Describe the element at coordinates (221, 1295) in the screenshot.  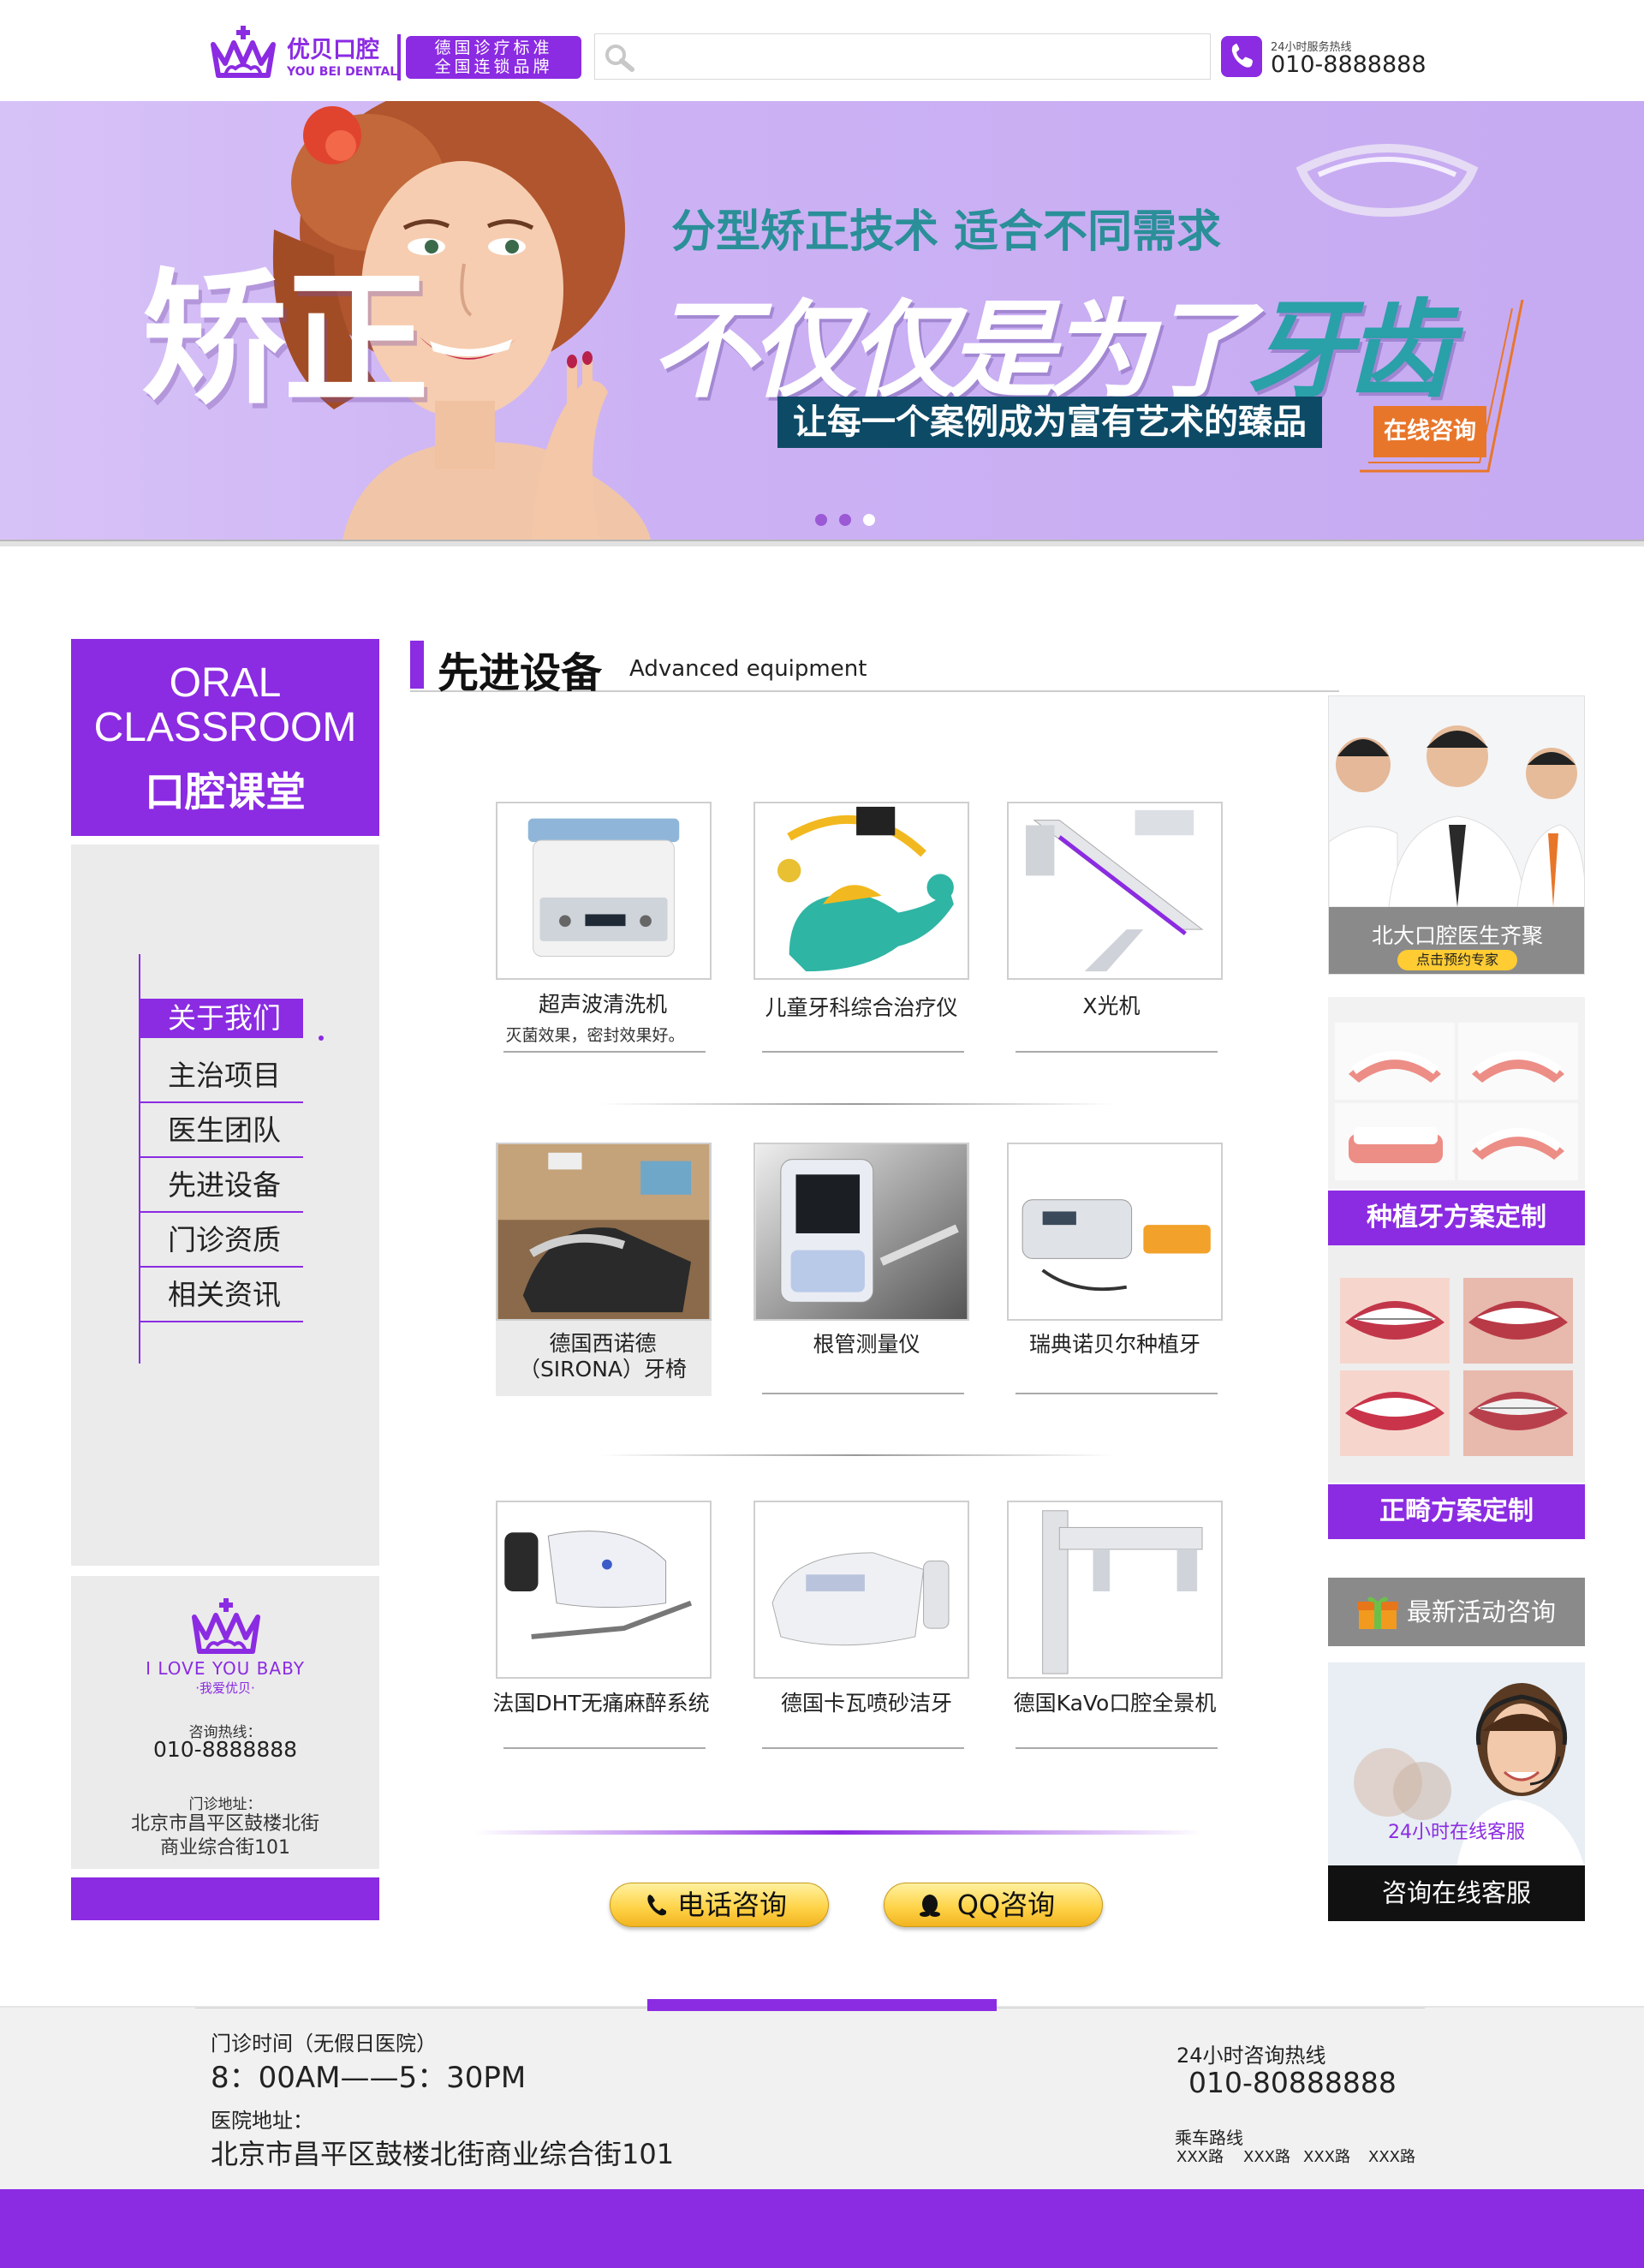
I see `sidebar-item-news: 相关资讯` at that location.